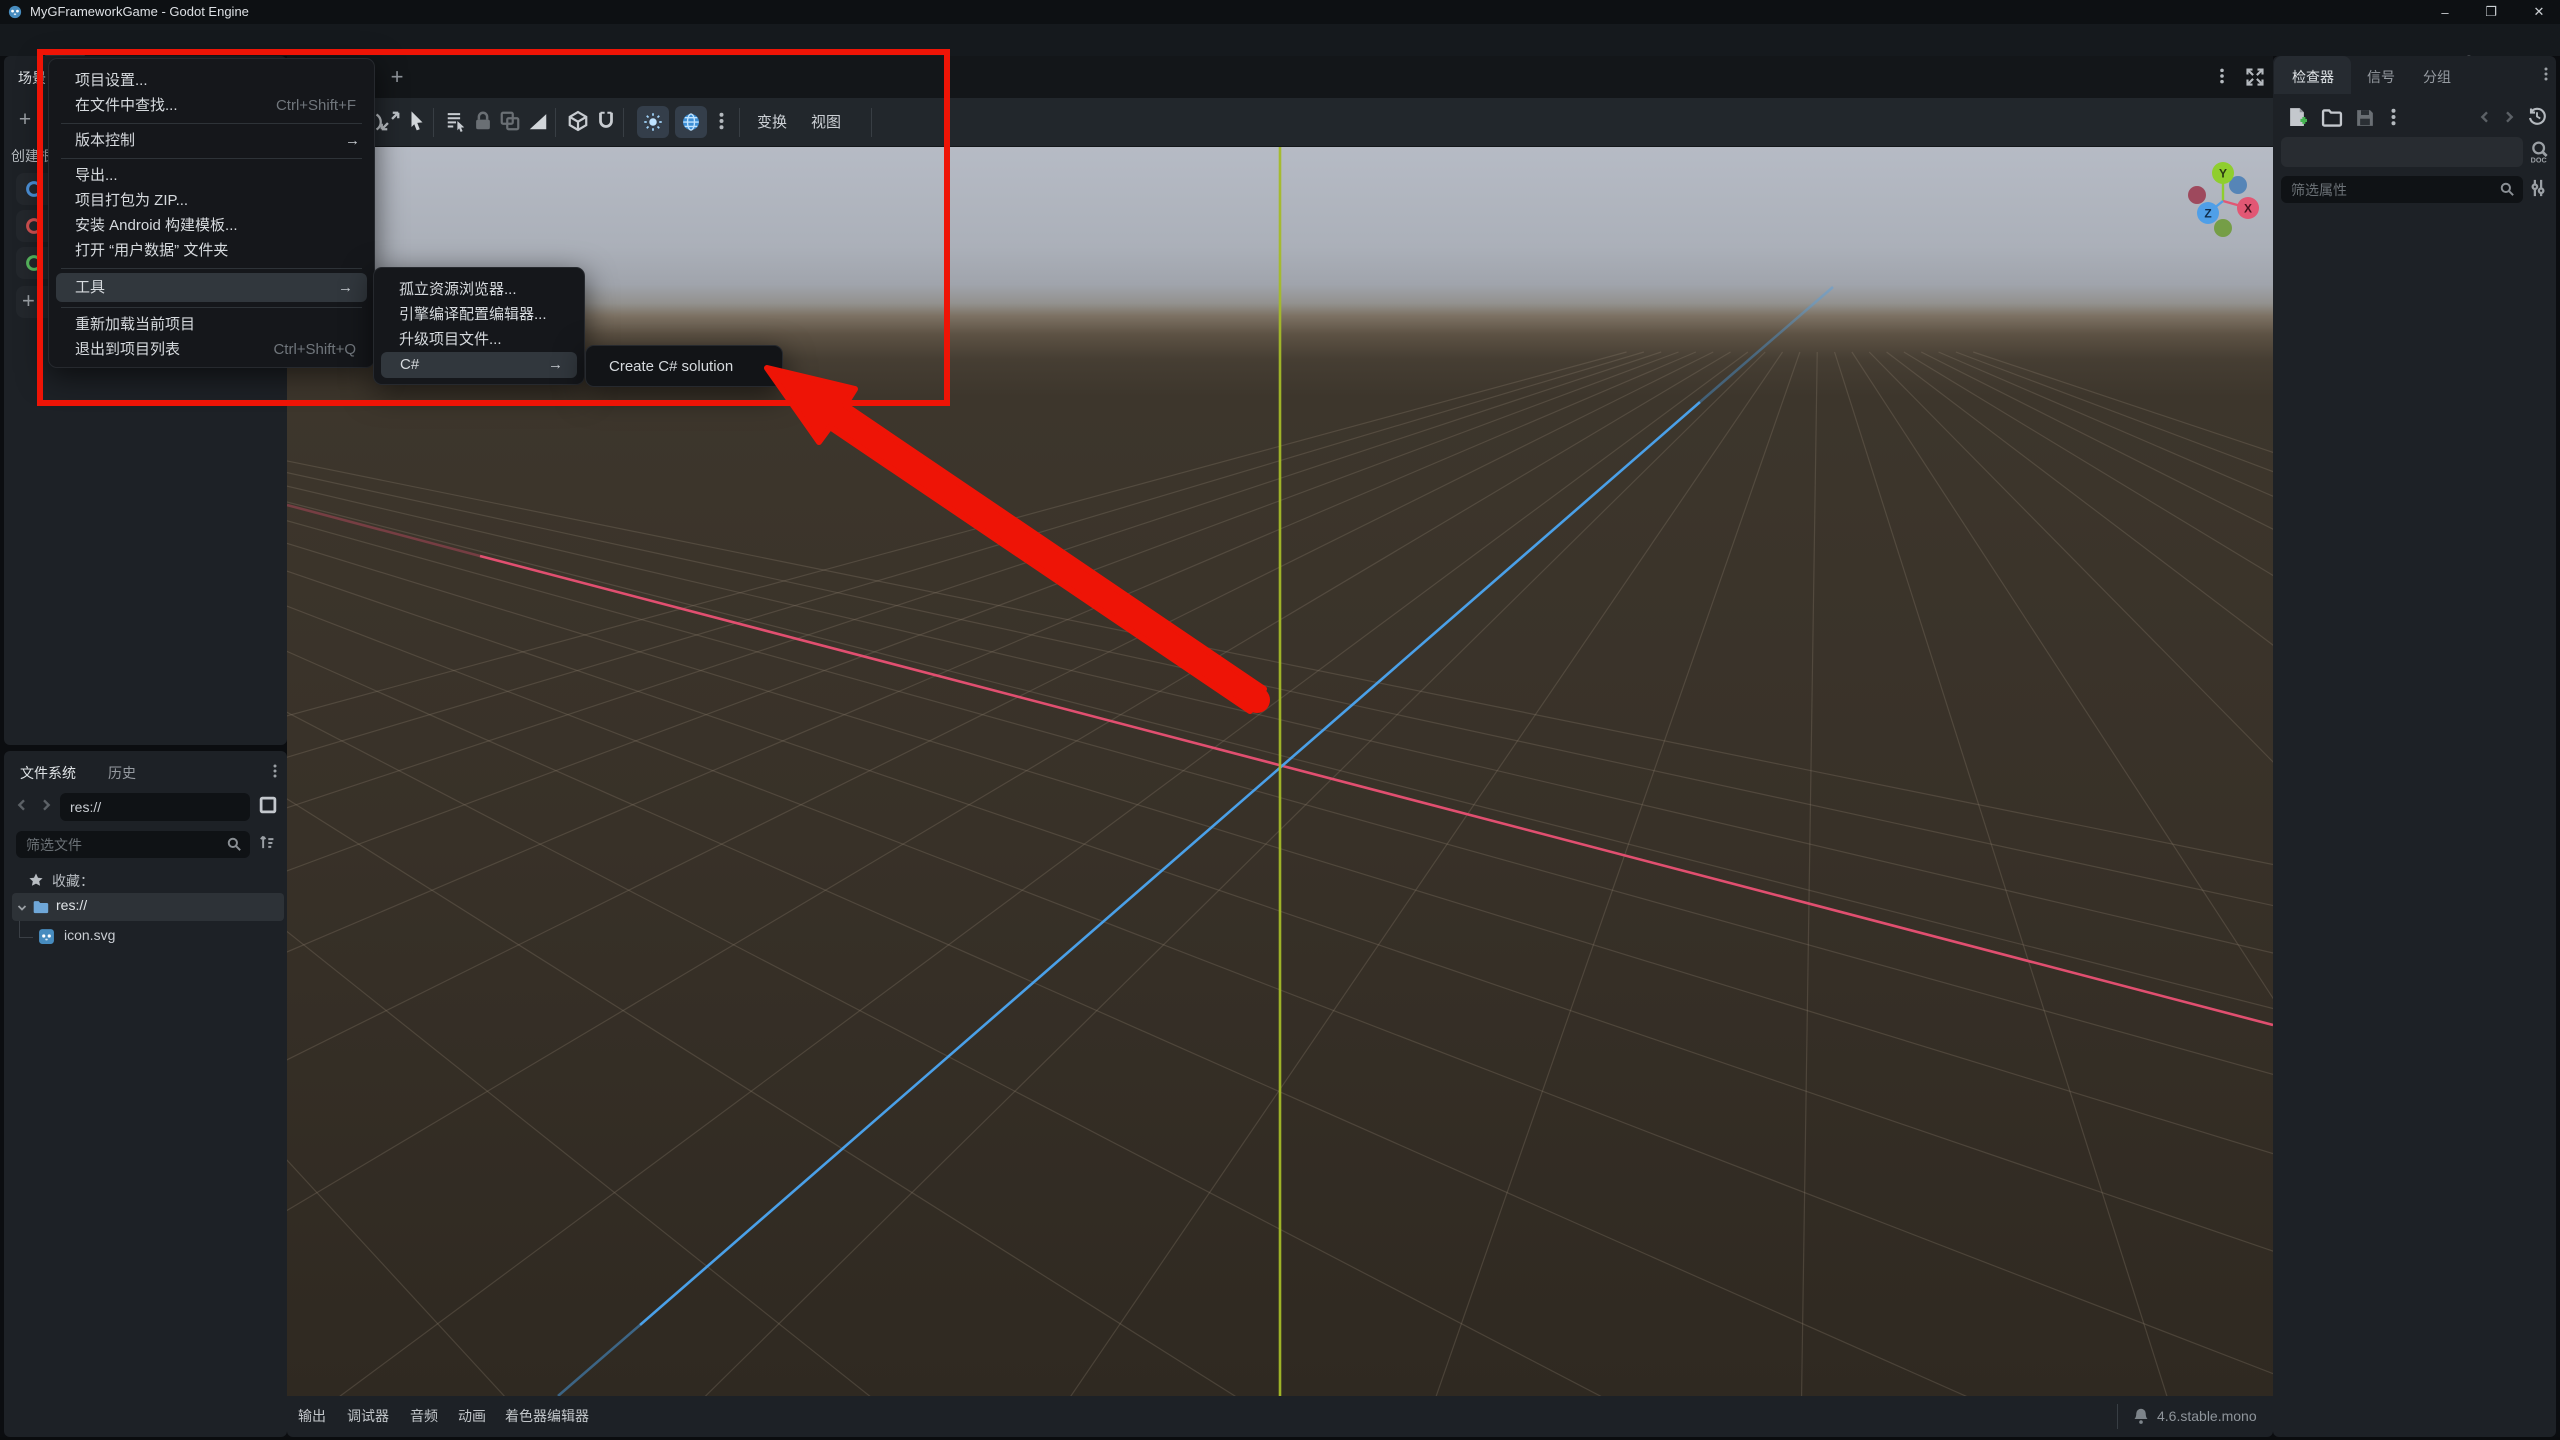  Describe the element at coordinates (1280, 122) in the screenshot. I see `spatial-toolbar: 变换 视图` at that location.